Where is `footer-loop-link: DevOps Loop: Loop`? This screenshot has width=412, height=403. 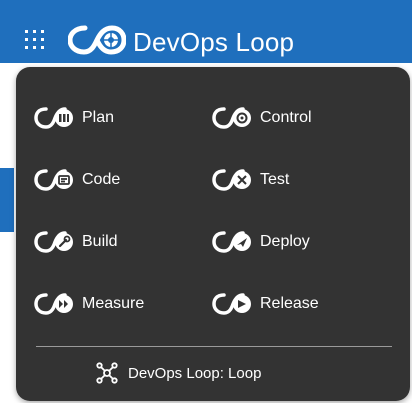
footer-loop-link: DevOps Loop: Loop is located at coordinates (178, 373).